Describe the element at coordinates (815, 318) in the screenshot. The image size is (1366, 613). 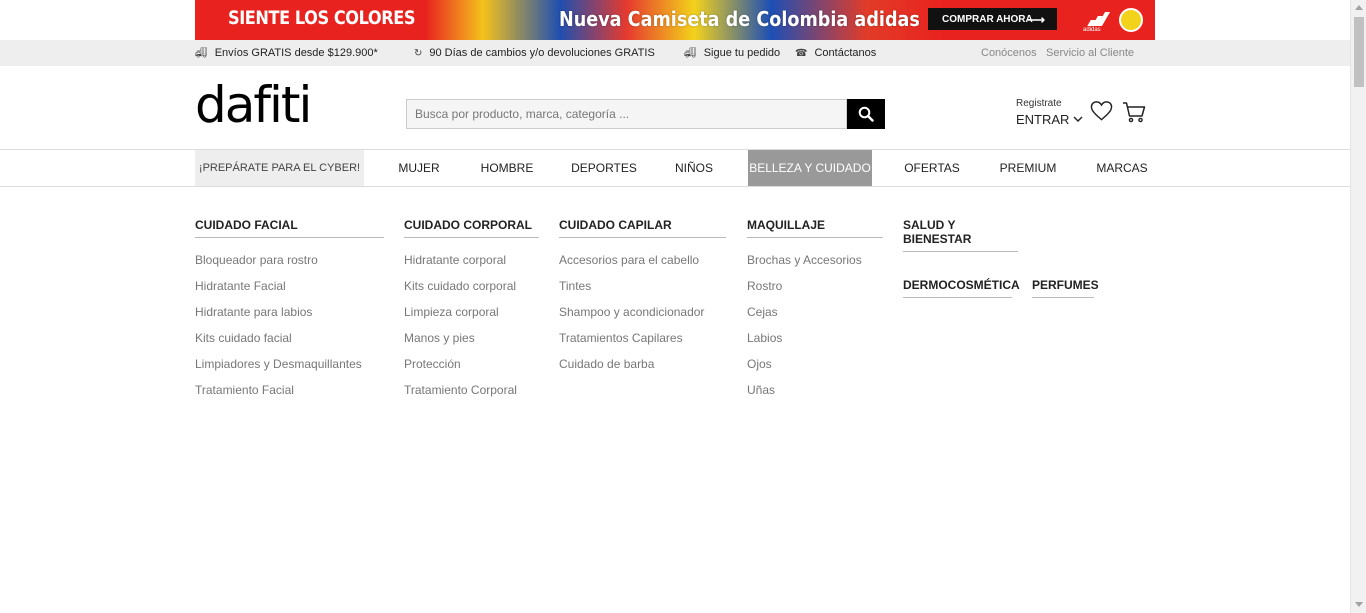
I see `menu-link: Cejas` at that location.